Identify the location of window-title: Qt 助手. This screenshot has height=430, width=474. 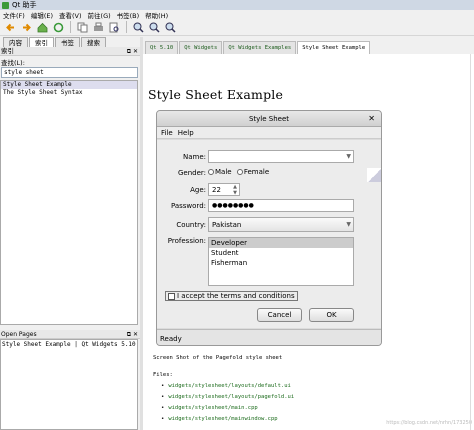
(24, 5).